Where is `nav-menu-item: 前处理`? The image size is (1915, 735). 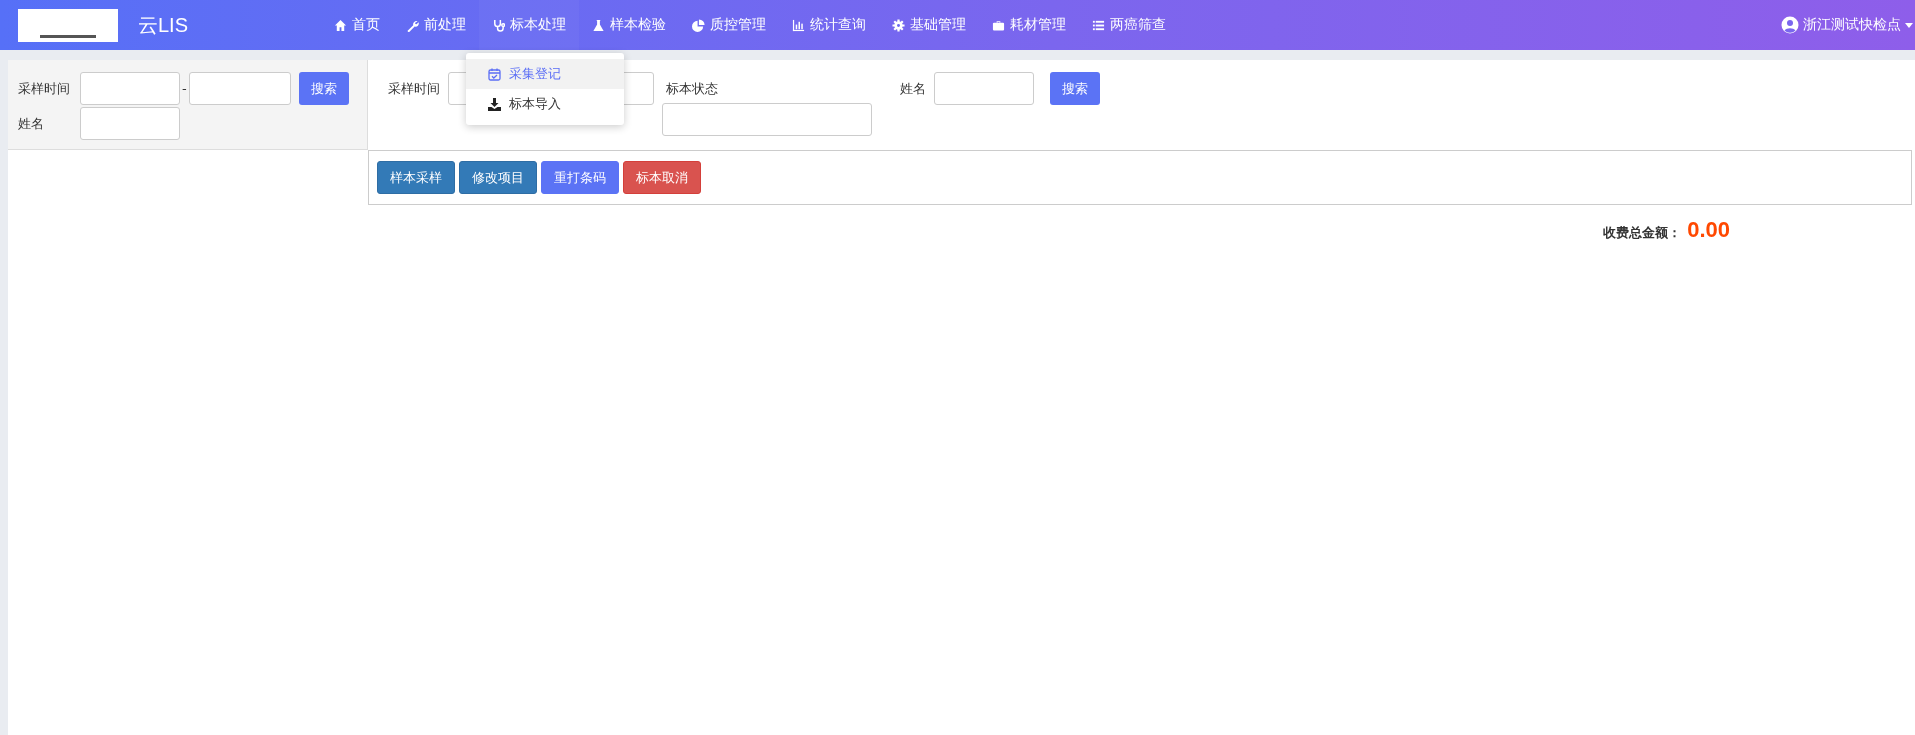
nav-menu-item: 前处理 is located at coordinates (436, 25).